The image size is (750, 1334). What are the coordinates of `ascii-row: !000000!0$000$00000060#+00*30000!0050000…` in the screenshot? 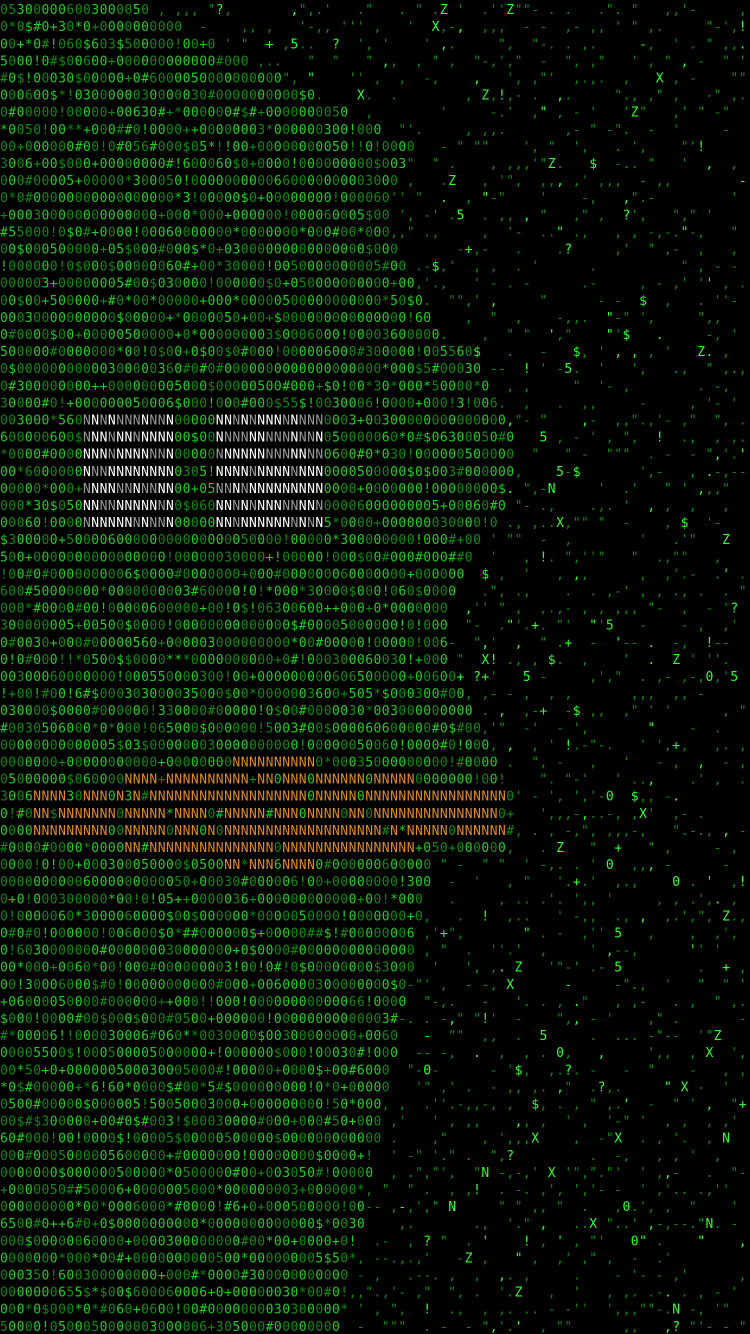 It's located at (369, 267).